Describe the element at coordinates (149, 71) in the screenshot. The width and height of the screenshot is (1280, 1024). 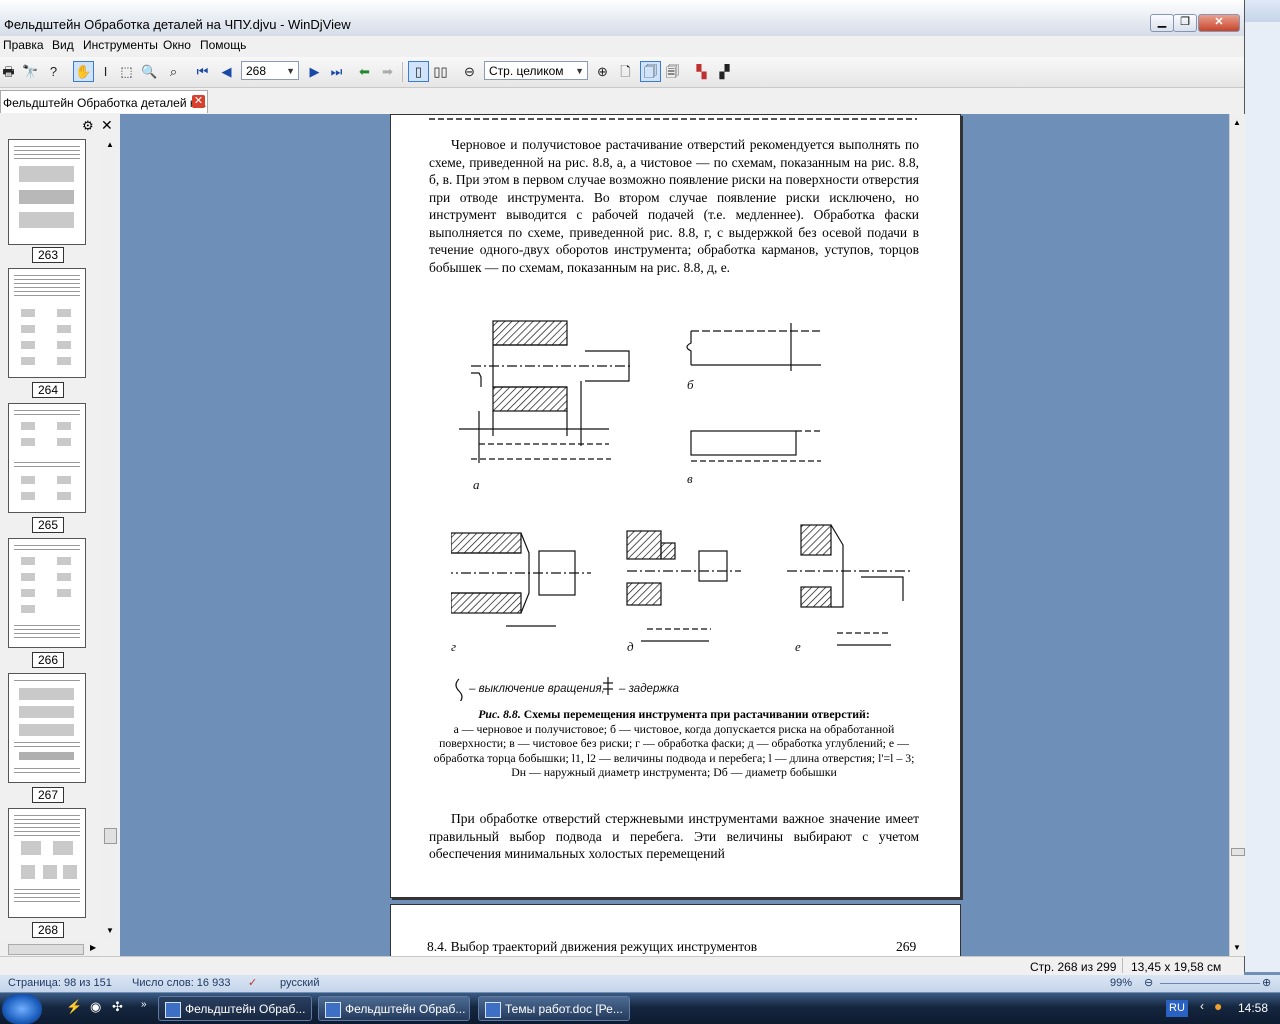
I see `zoom-icon: 🔍` at that location.